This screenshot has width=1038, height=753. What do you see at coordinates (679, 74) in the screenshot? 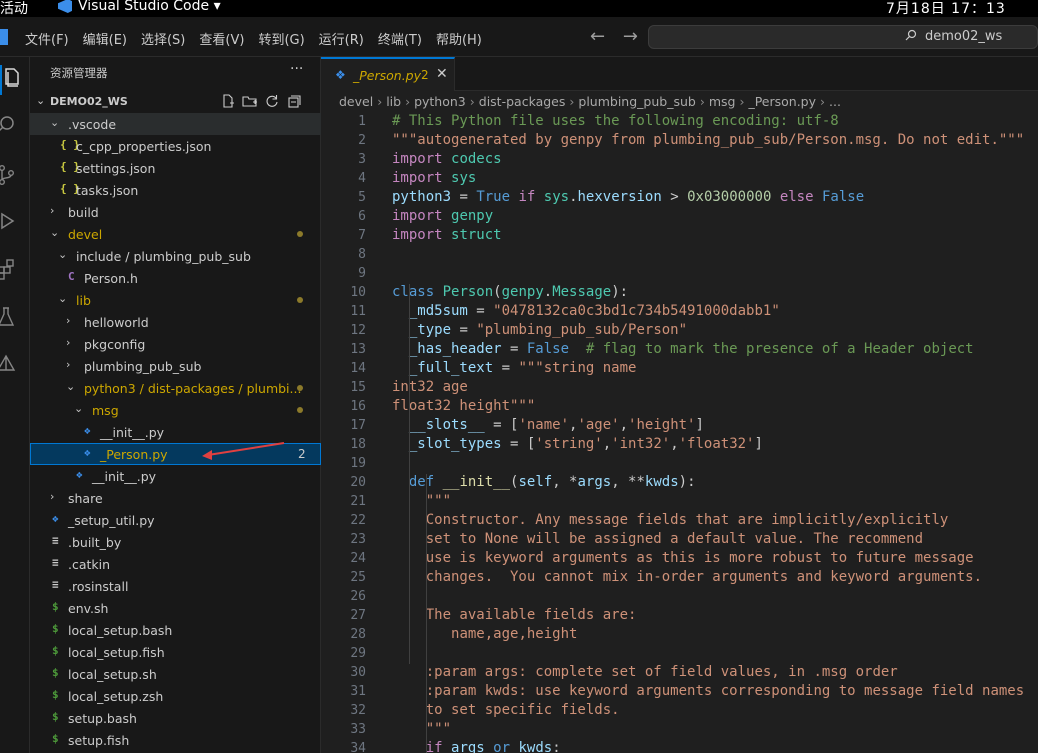
I see `editor-tab-bar: ❖ _Person.py 2 ✕` at bounding box center [679, 74].